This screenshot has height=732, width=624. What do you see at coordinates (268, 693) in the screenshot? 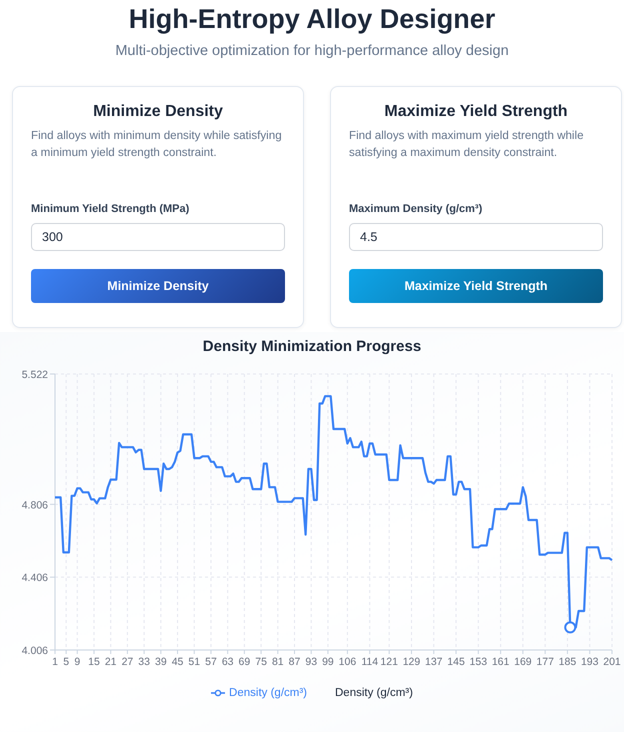
I see `legend-label: Density (g/cm³)` at bounding box center [268, 693].